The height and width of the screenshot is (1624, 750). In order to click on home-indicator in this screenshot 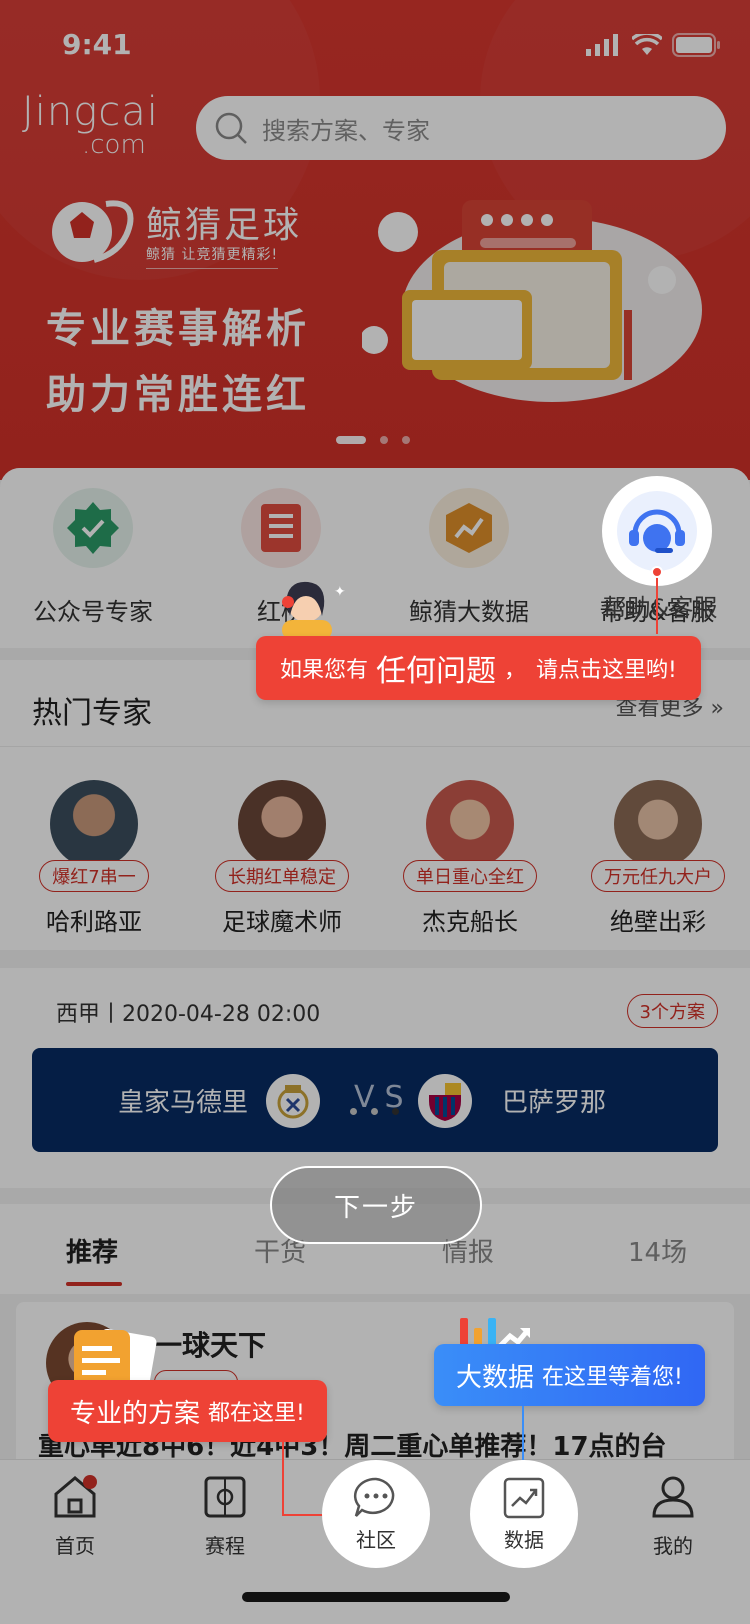, I will do `click(376, 1597)`.